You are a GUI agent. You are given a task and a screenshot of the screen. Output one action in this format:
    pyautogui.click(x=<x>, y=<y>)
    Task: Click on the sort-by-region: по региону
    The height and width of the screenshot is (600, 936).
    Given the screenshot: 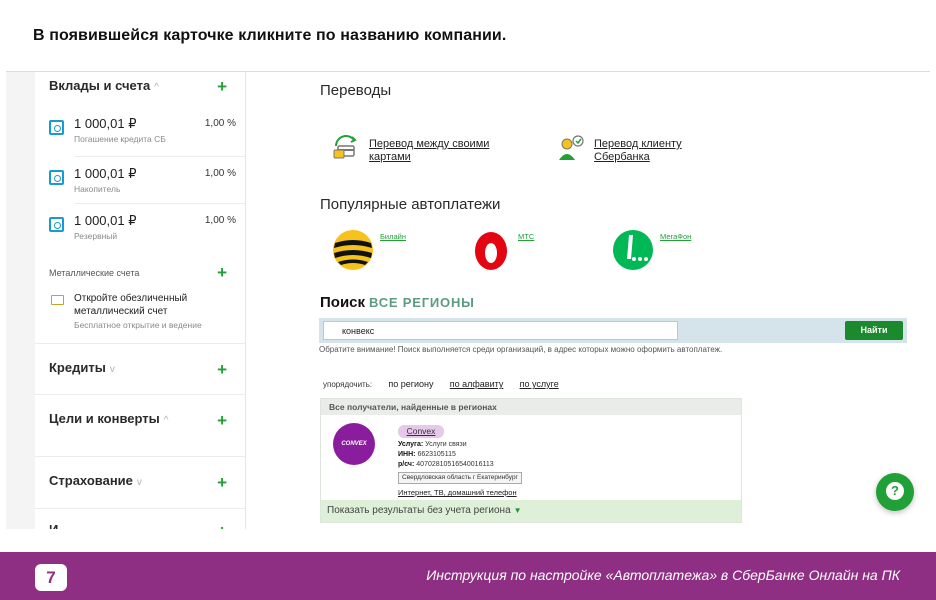 What is the action you would take?
    pyautogui.click(x=410, y=384)
    